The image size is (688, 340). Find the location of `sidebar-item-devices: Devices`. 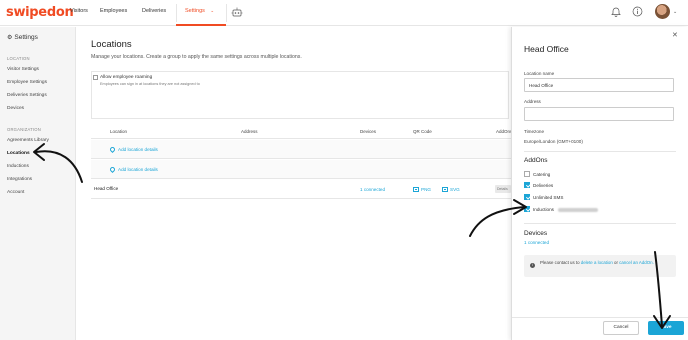

sidebar-item-devices: Devices is located at coordinates (15, 108).